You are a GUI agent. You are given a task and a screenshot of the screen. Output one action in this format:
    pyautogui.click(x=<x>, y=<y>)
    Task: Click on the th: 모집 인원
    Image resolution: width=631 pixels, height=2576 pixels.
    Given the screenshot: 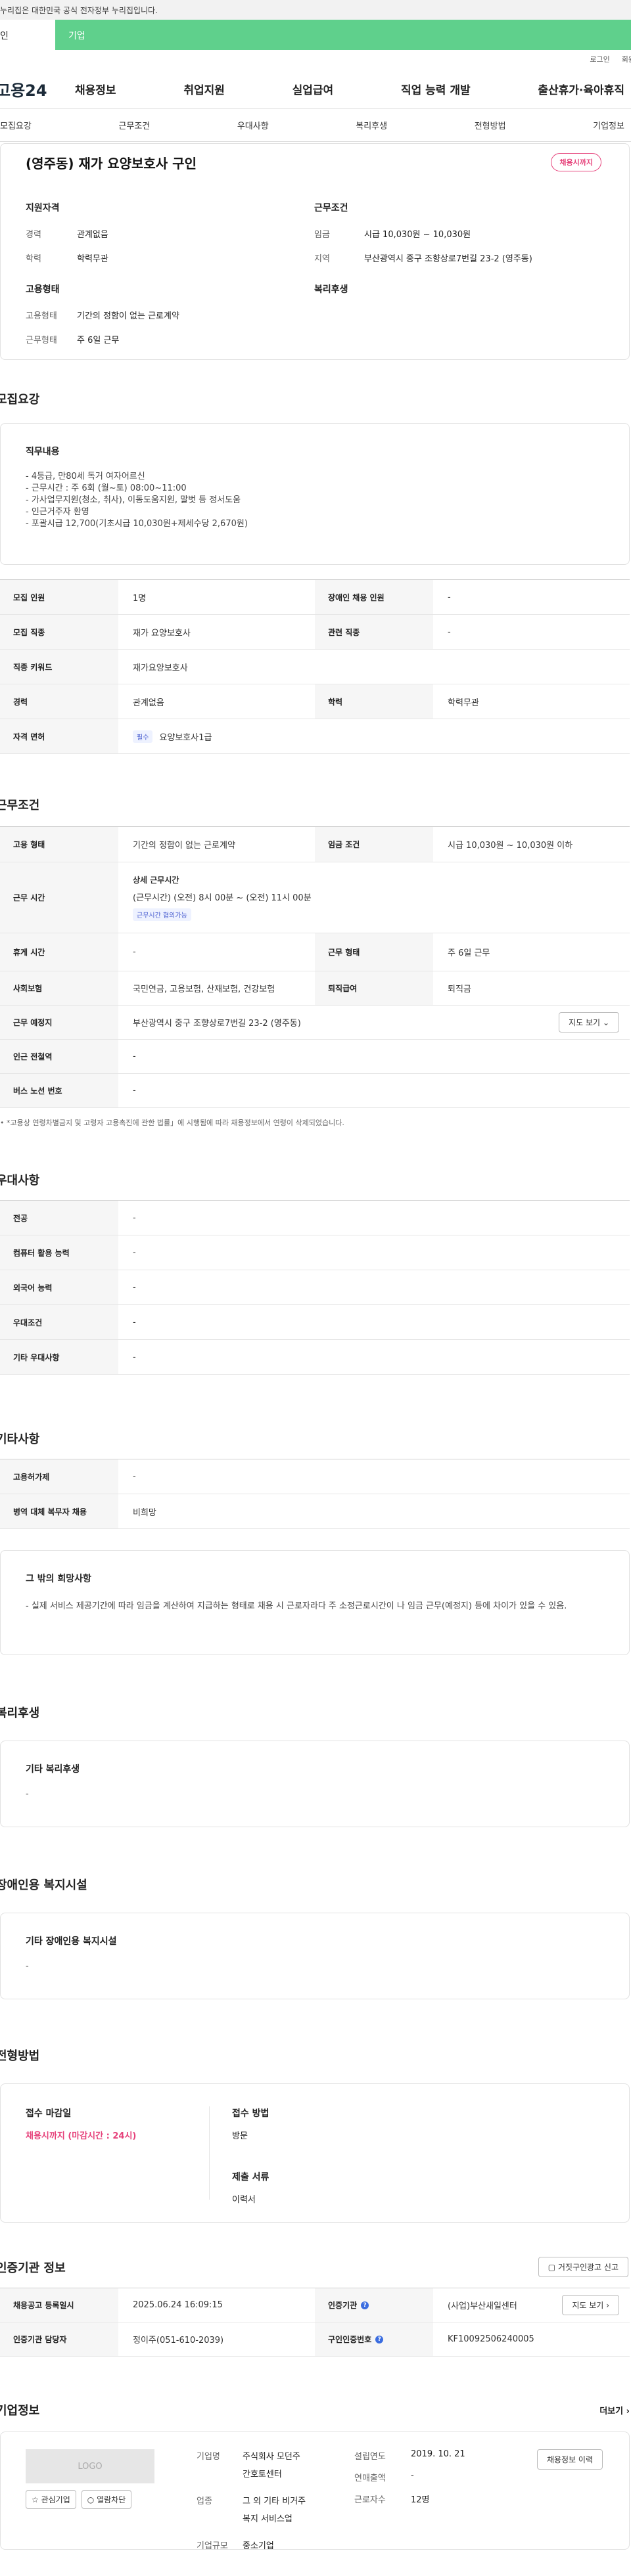 What is the action you would take?
    pyautogui.click(x=59, y=597)
    